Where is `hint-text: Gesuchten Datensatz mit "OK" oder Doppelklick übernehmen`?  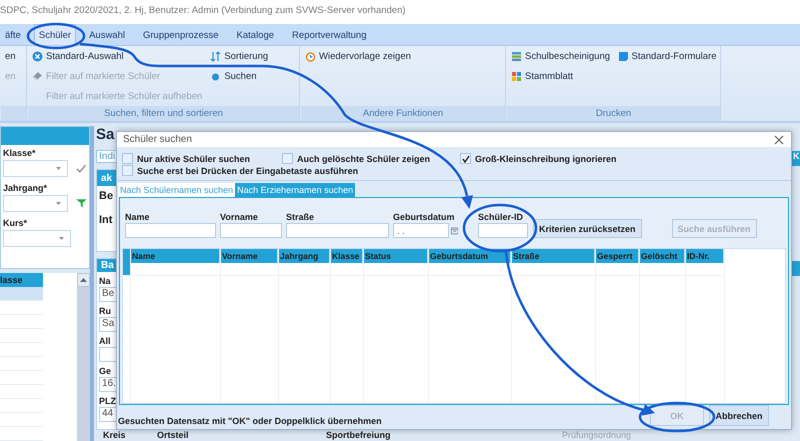 hint-text: Gesuchten Datensatz mit "OK" oder Doppelklick übernehmen is located at coordinates (250, 421).